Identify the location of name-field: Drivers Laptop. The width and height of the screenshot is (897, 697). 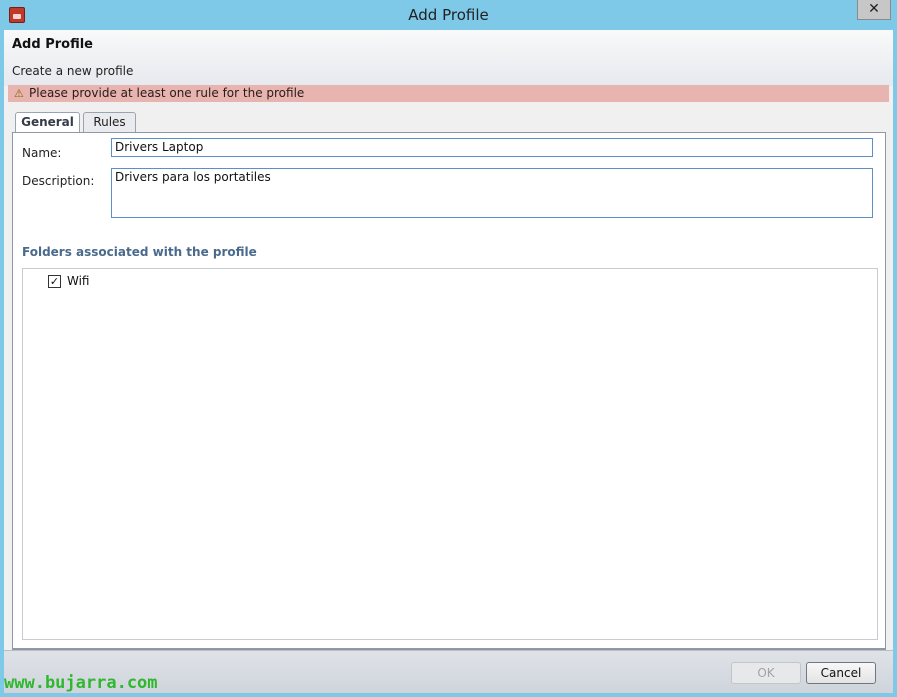
(492, 147).